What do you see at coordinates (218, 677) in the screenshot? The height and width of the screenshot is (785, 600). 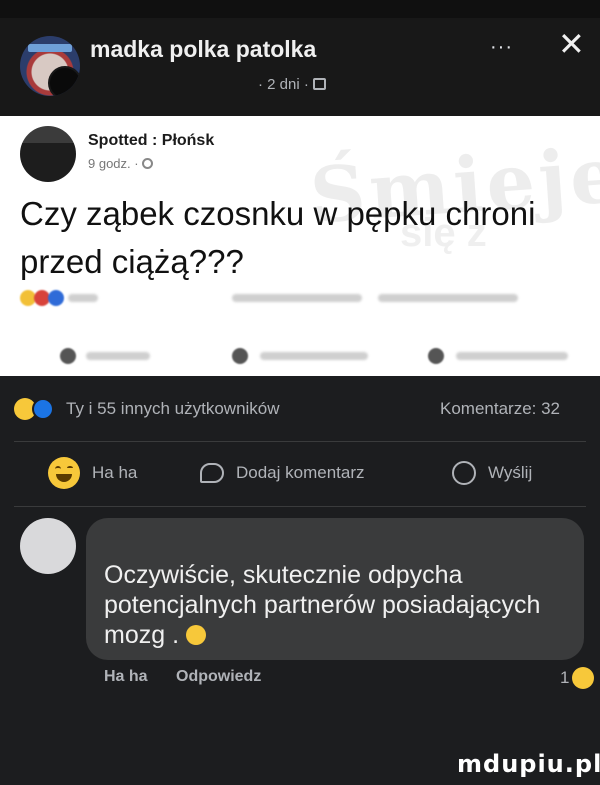 I see `reply-button: Odpowiedz` at bounding box center [218, 677].